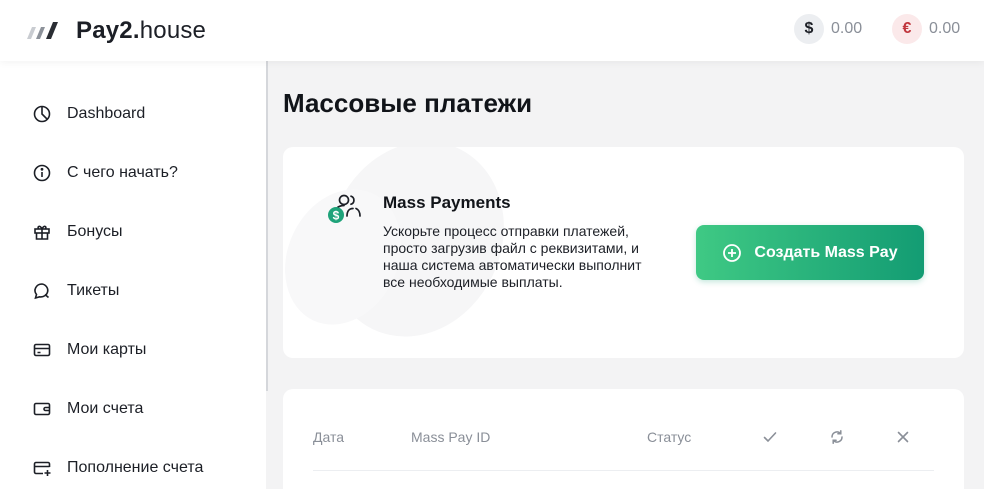 The height and width of the screenshot is (489, 984). What do you see at coordinates (42, 173) in the screenshot?
I see `info-icon` at bounding box center [42, 173].